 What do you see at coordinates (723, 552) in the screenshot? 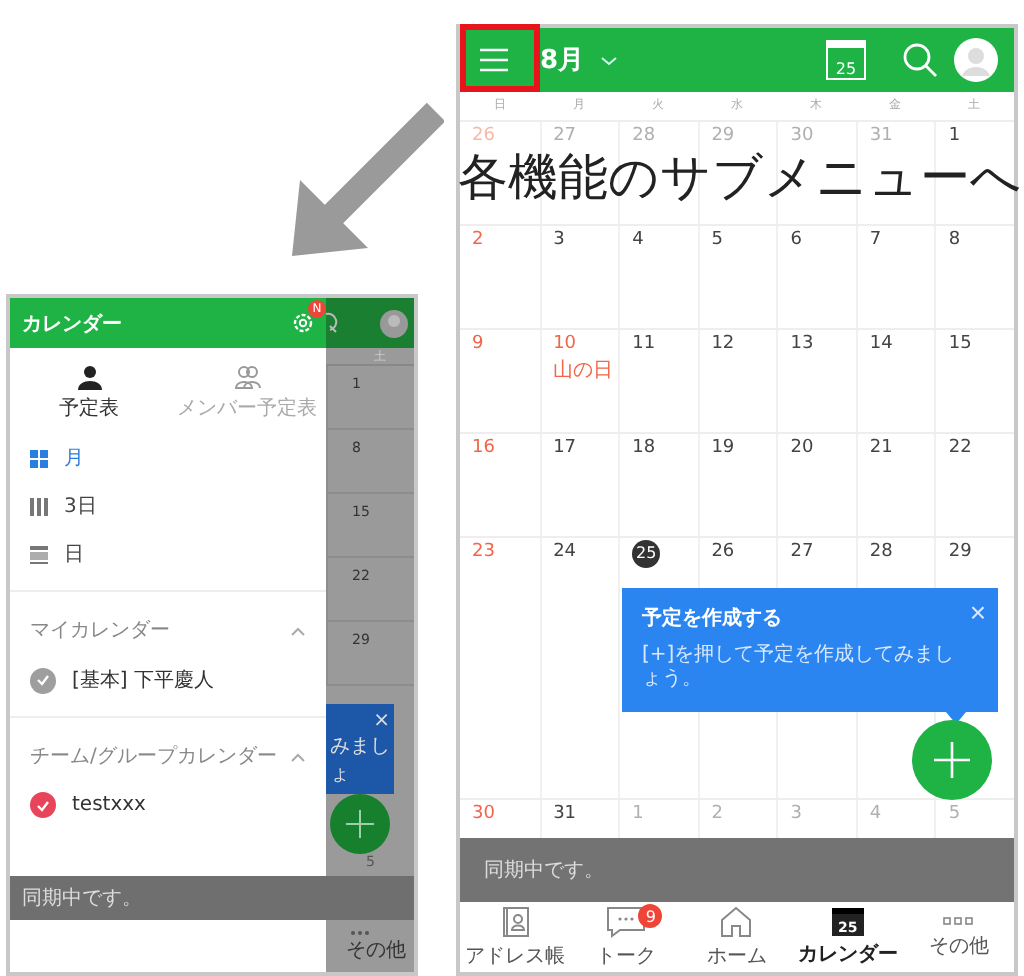
I see `date-number: 26` at bounding box center [723, 552].